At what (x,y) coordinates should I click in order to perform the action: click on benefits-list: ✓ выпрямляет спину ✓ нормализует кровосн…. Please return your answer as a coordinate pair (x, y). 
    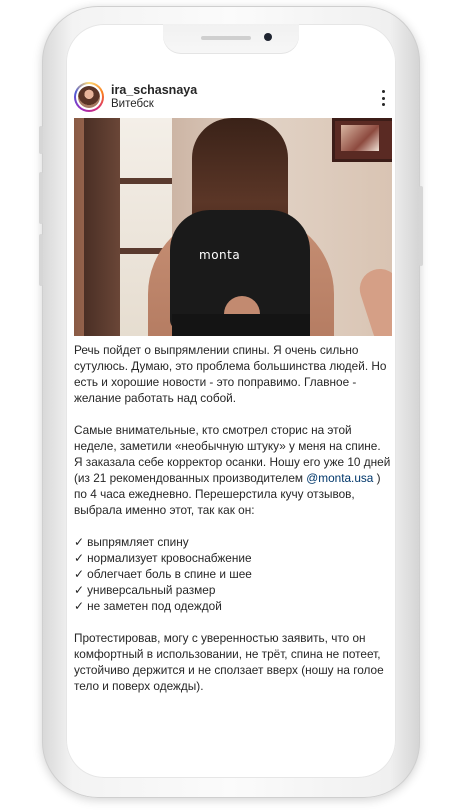
    Looking at the image, I should click on (233, 574).